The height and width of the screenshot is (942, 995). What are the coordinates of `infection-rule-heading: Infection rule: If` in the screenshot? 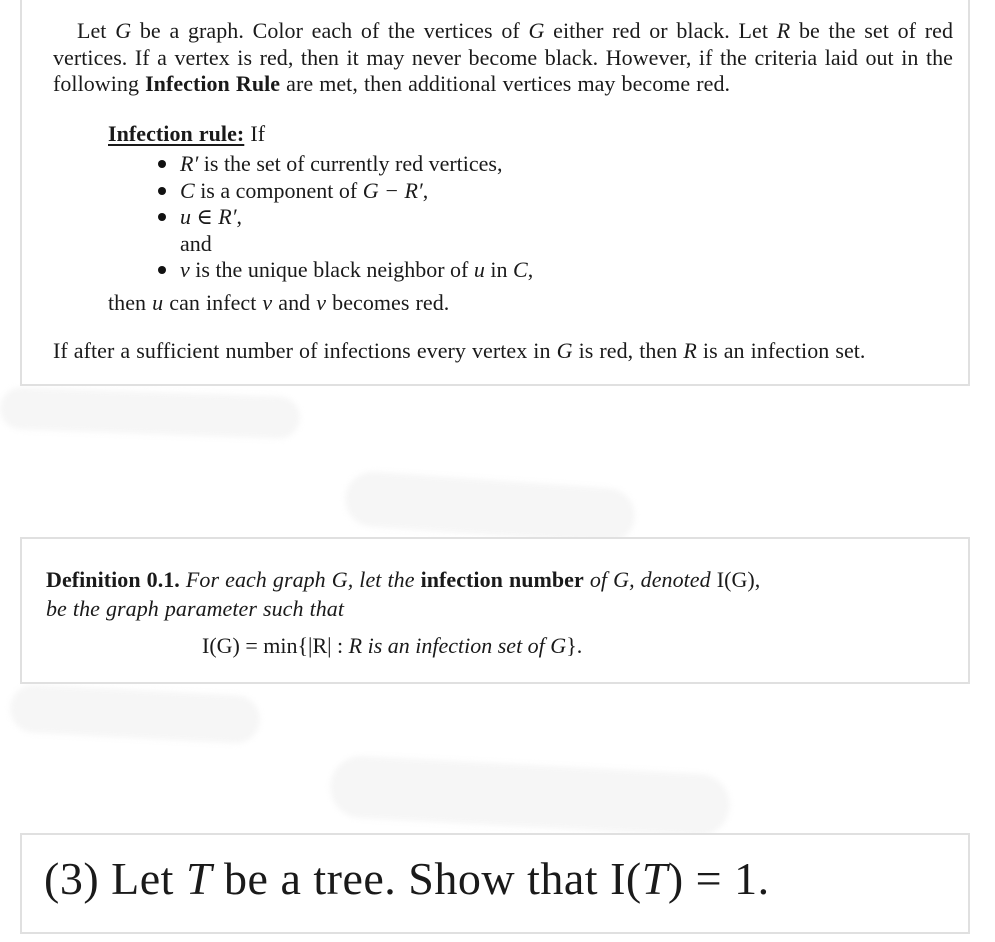 It's located at (186, 134).